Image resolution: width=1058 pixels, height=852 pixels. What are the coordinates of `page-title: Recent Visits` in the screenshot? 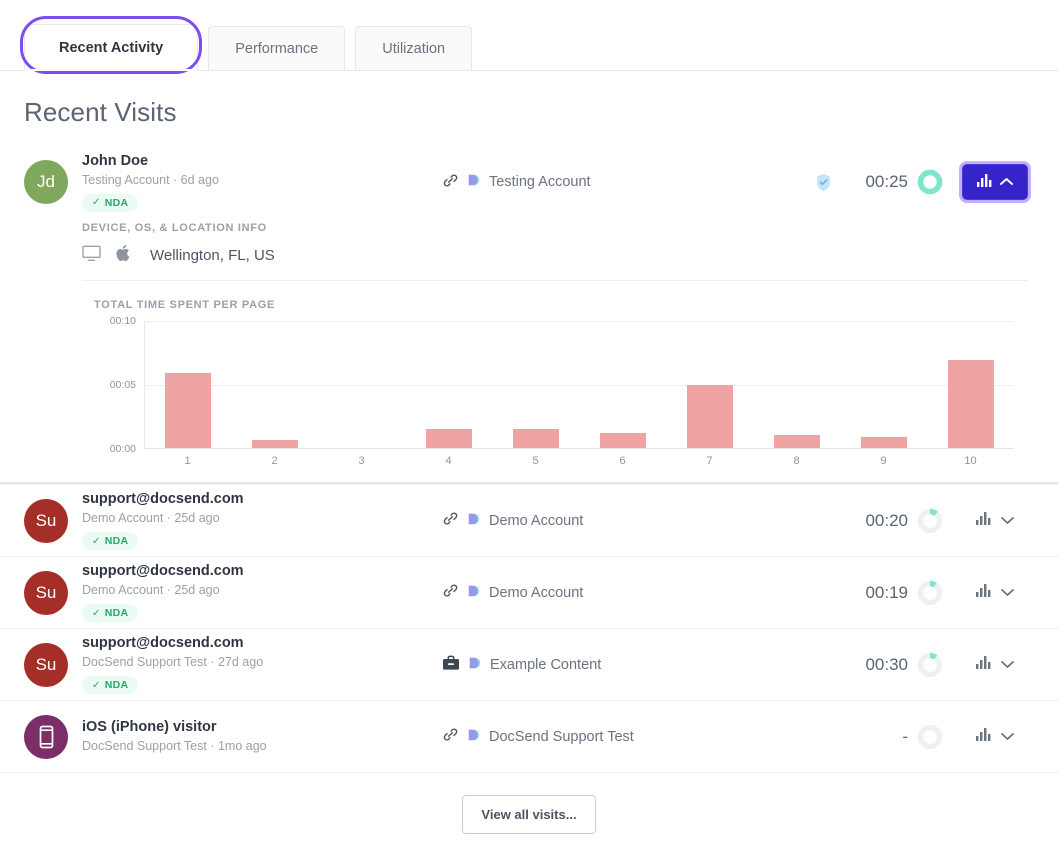 It's located at (100, 112).